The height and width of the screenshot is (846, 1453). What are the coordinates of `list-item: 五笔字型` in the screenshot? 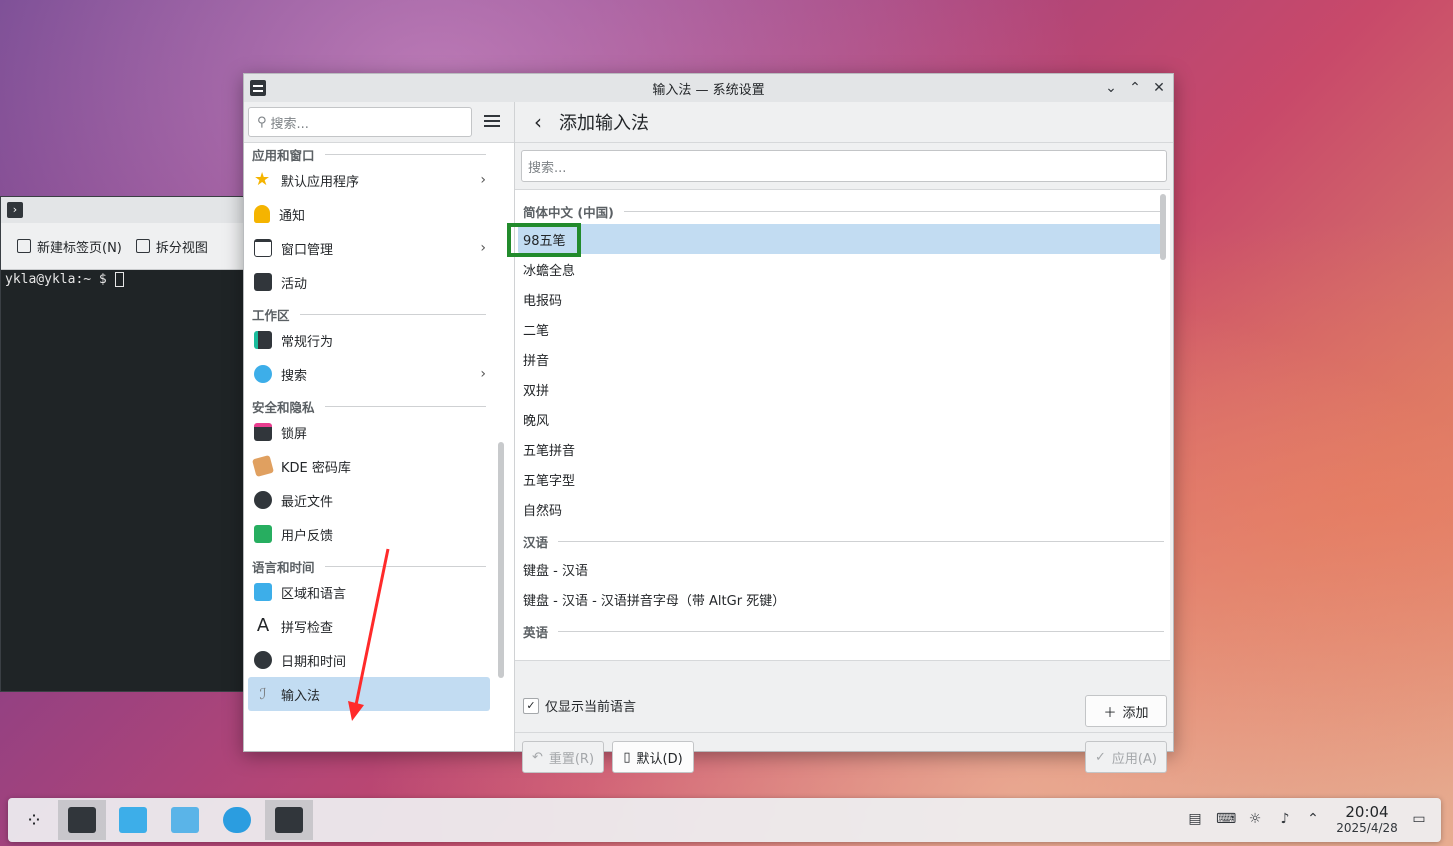 It's located at (842, 479).